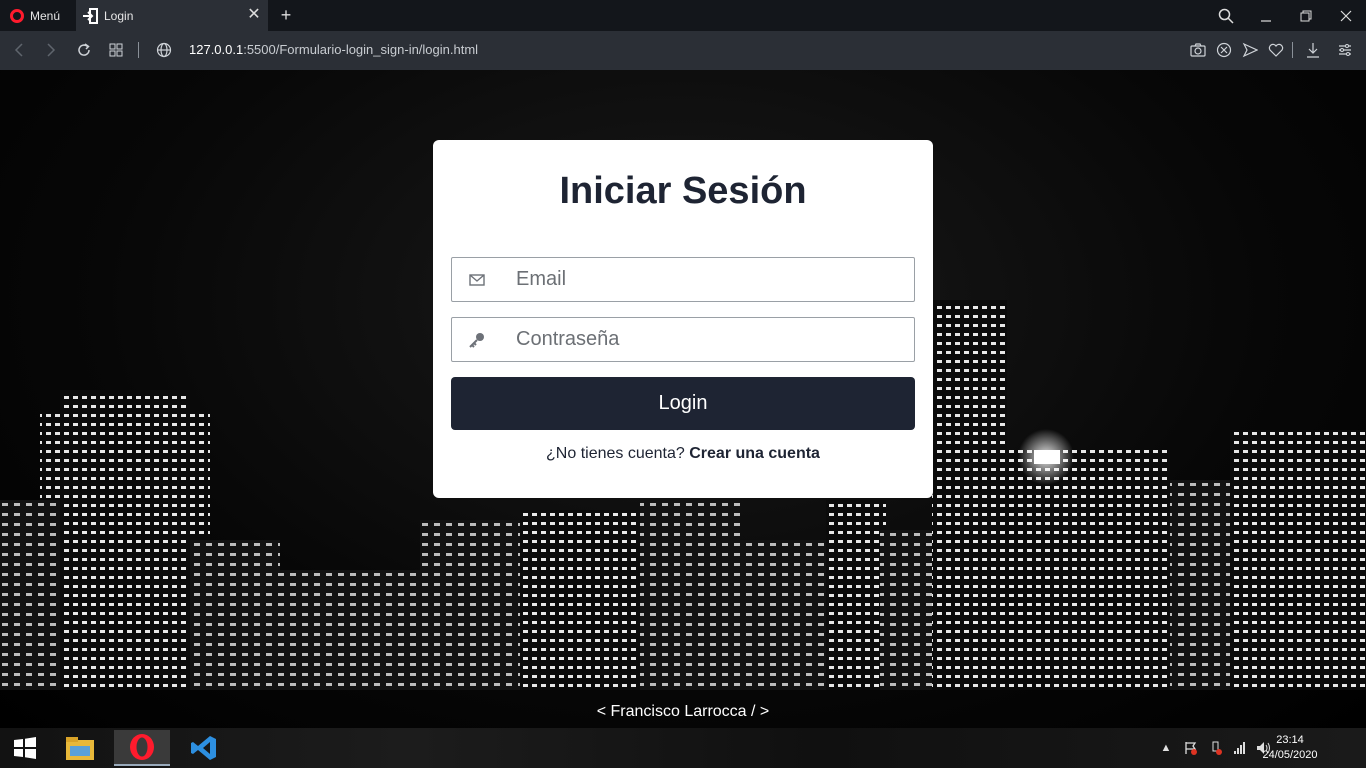 The width and height of the screenshot is (1366, 768). I want to click on password-input, so click(711, 339).